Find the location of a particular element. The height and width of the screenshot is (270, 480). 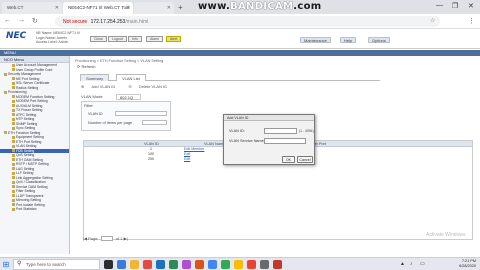

alarm-button: Alarm is located at coordinates (155, 39).